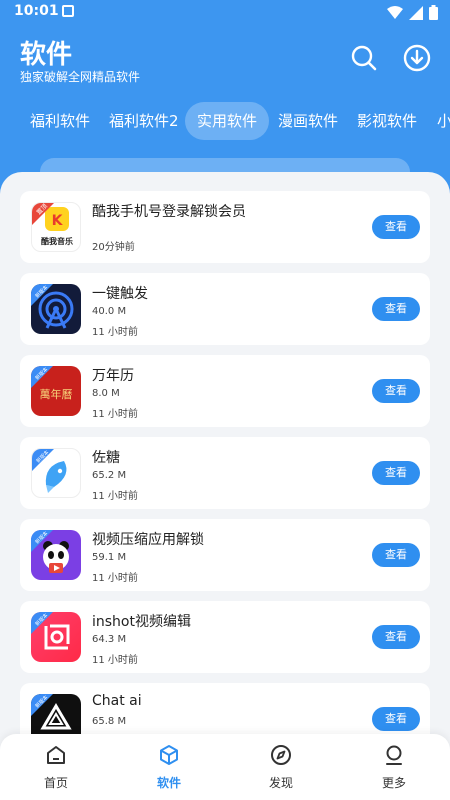 Image resolution: width=450 pixels, height=800 pixels. I want to click on status-bar: 10:01, so click(225, 12).